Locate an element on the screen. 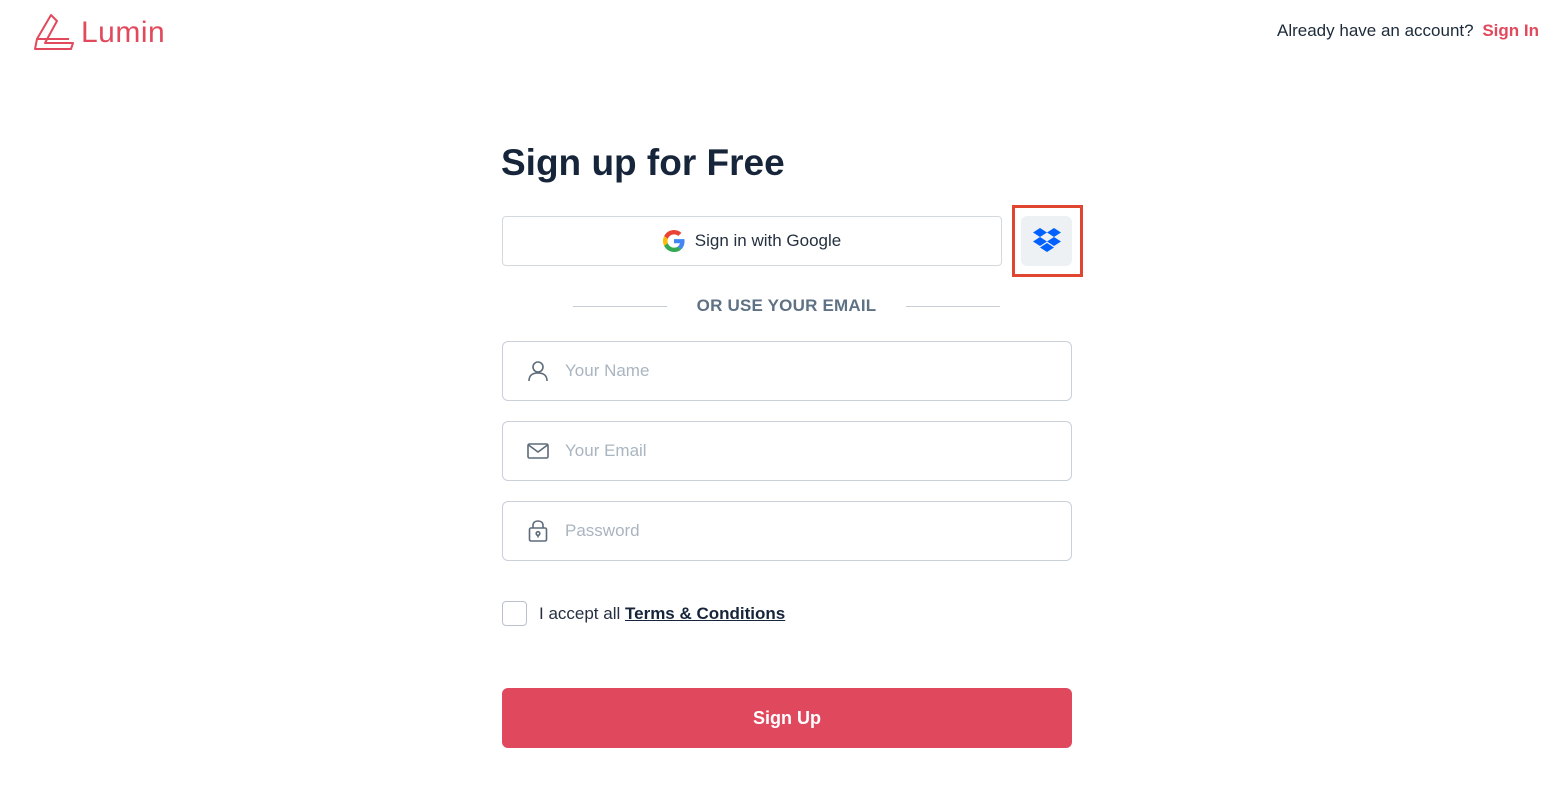 Image resolution: width=1568 pixels, height=797 pixels. signin-prompt: Already have an account? Sign In is located at coordinates (1408, 31).